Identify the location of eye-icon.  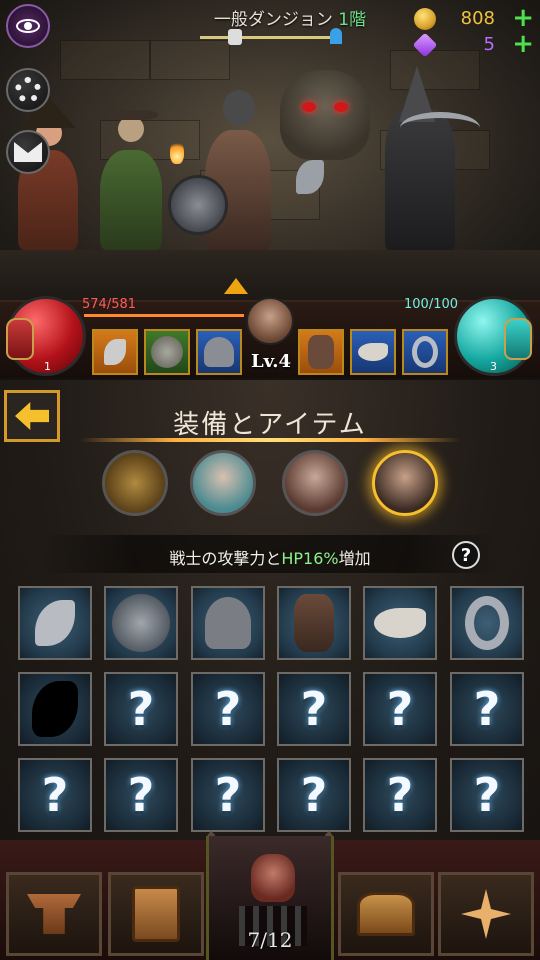
(28, 26).